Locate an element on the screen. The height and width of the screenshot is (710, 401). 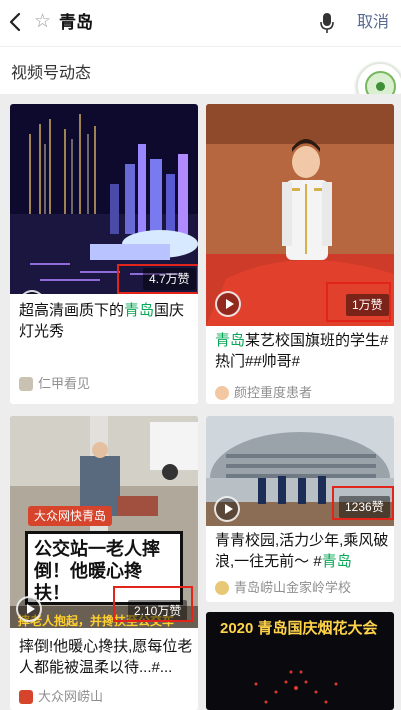
back-arrow-icon is located at coordinates (16, 22).